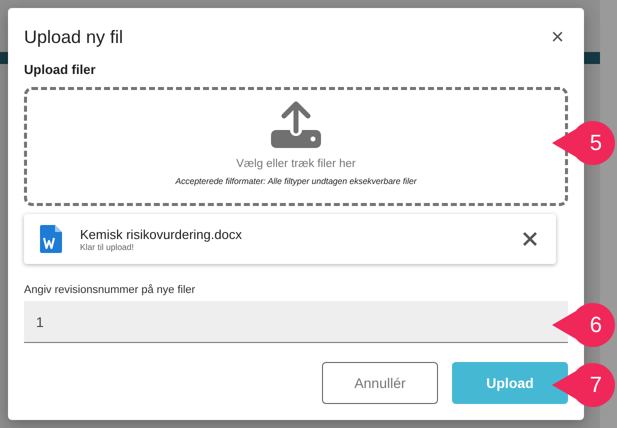 This screenshot has width=617, height=428. What do you see at coordinates (107, 247) in the screenshot?
I see `file-status: Klar til upload!` at bounding box center [107, 247].